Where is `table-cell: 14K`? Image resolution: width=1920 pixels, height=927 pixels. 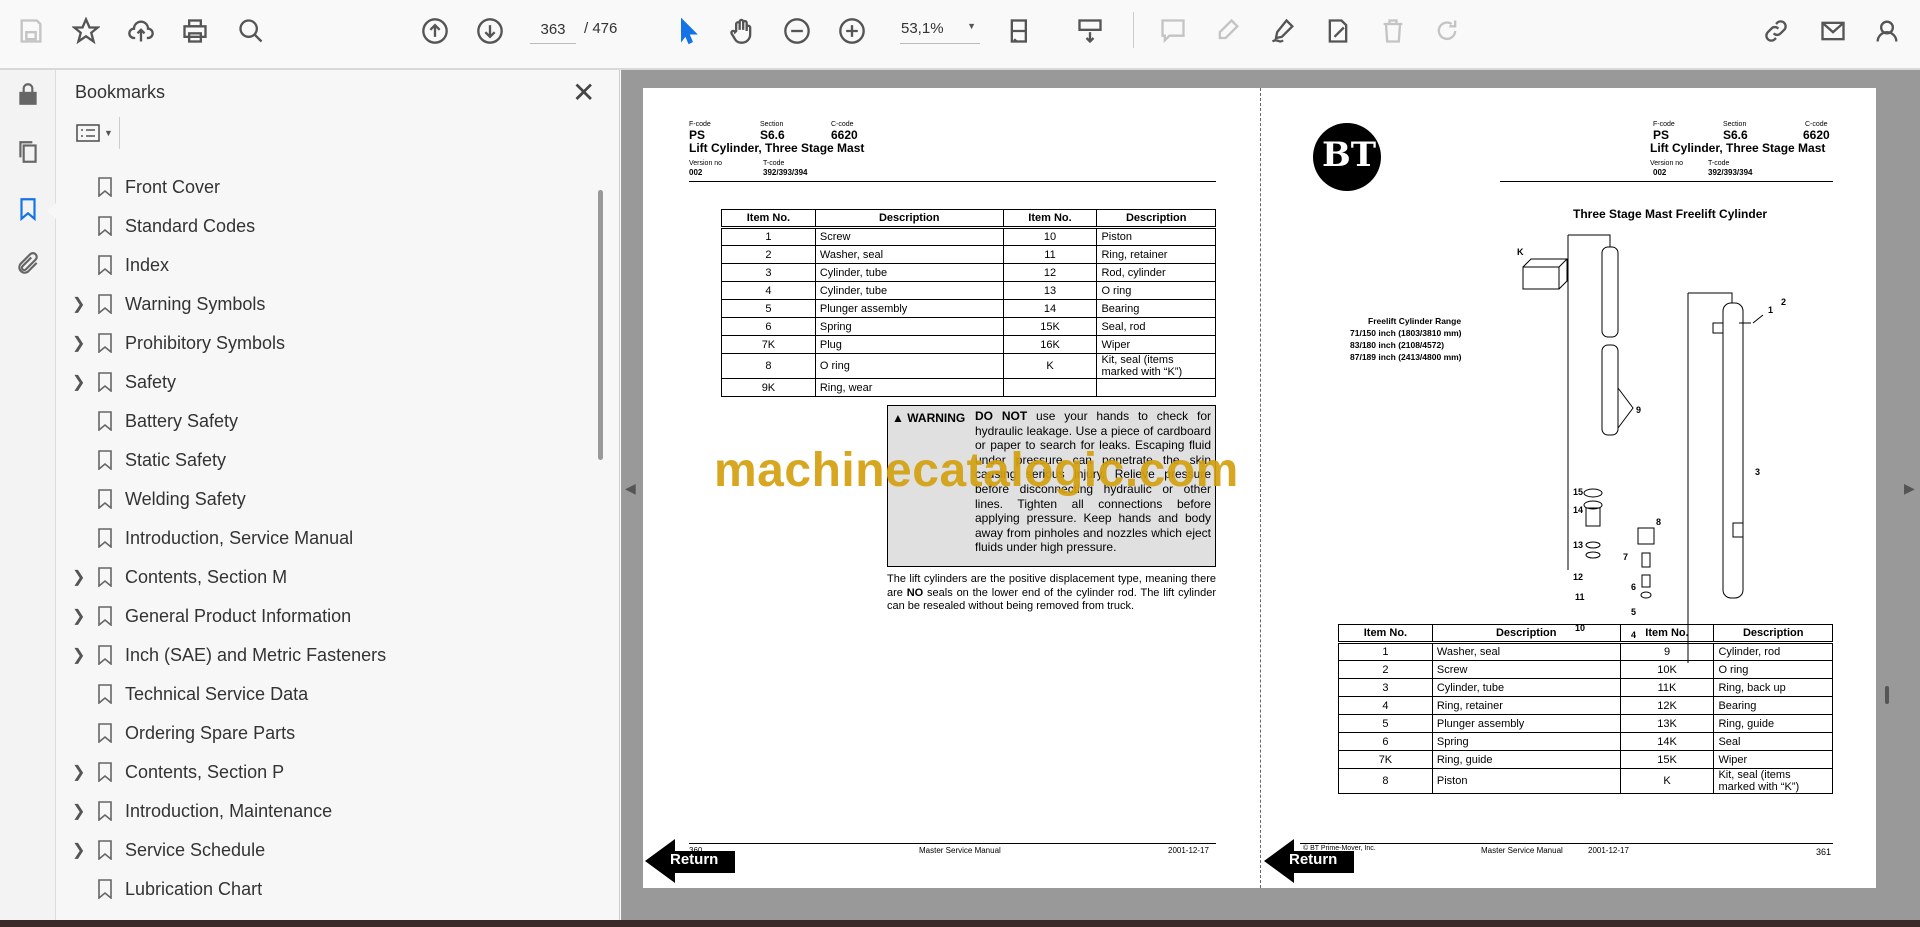
table-cell: 14K is located at coordinates (1667, 741).